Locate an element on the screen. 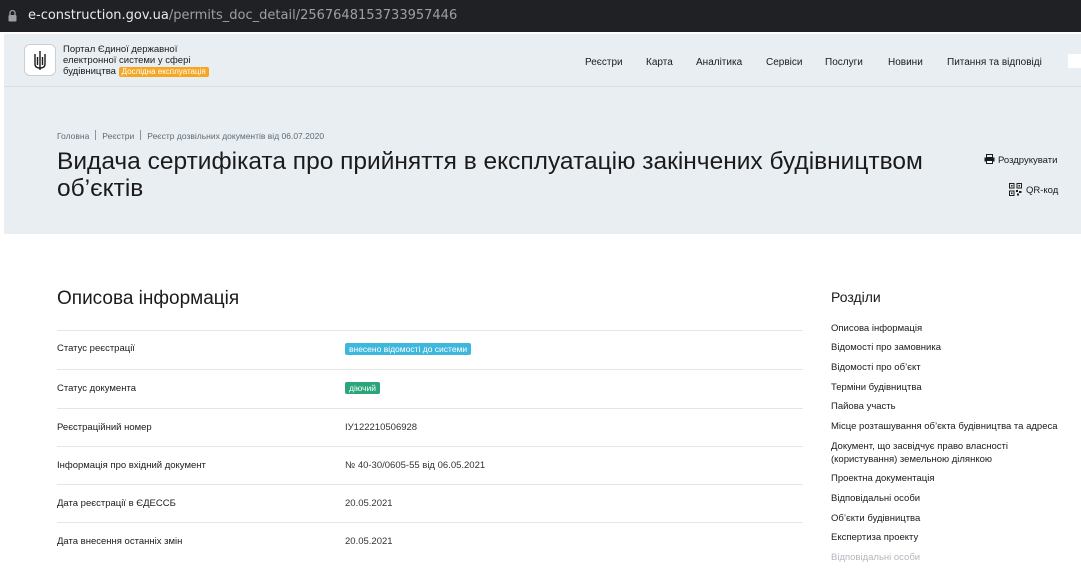  row-label-input-document: Інформація про вхідний документ is located at coordinates (131, 465).